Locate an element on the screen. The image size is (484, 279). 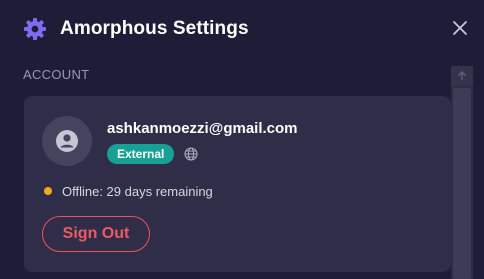
account-email: ashkanmoezzi@gmail.com is located at coordinates (202, 128).